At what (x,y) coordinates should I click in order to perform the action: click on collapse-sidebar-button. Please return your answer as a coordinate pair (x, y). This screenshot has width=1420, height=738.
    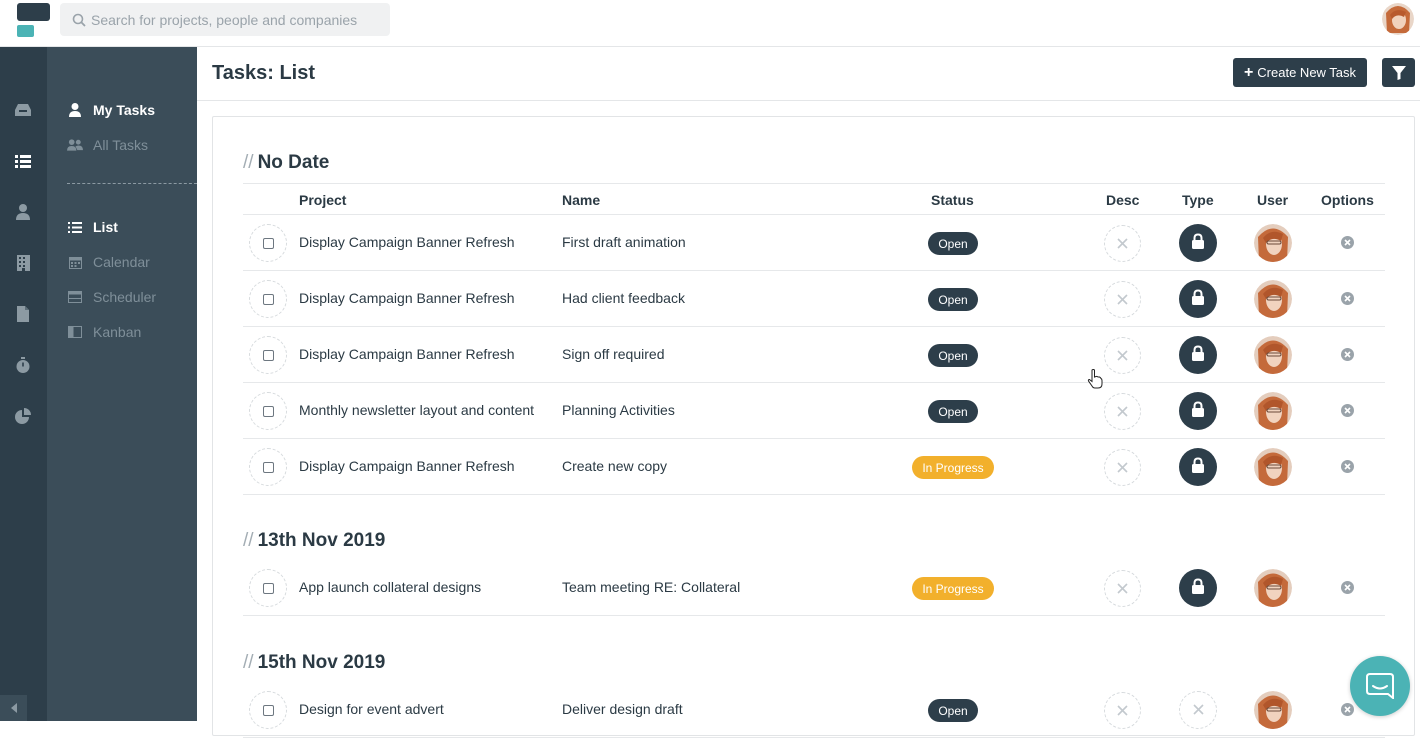
    Looking at the image, I should click on (13, 708).